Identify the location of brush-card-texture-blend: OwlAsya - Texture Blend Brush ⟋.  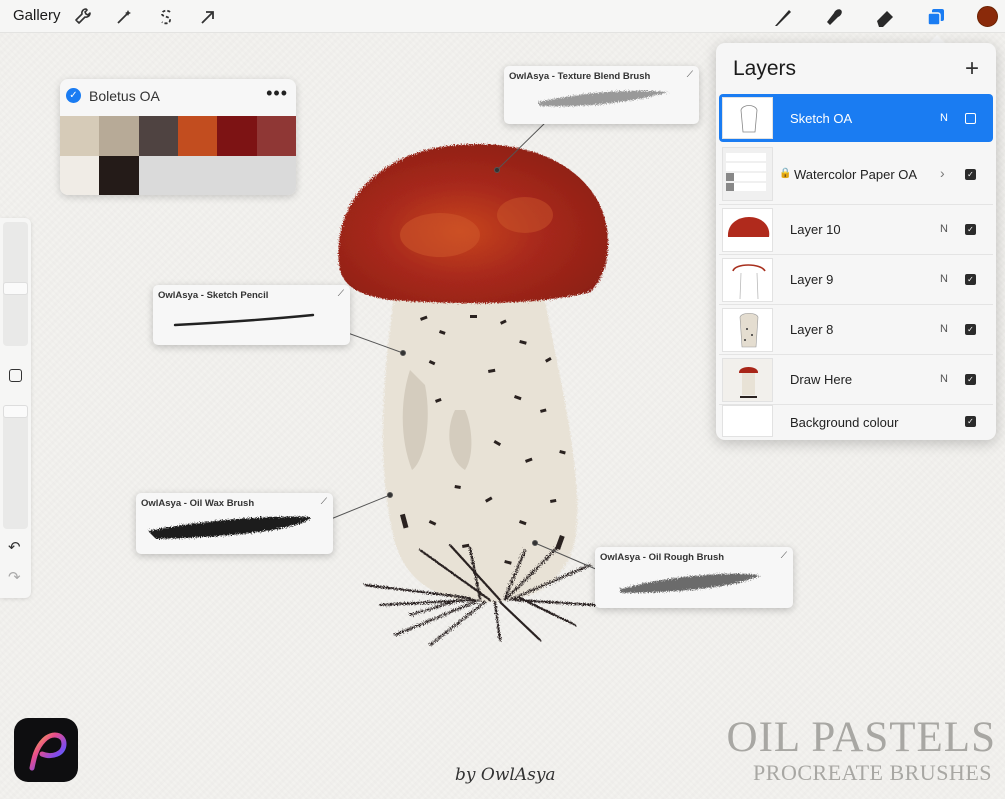
(601, 95).